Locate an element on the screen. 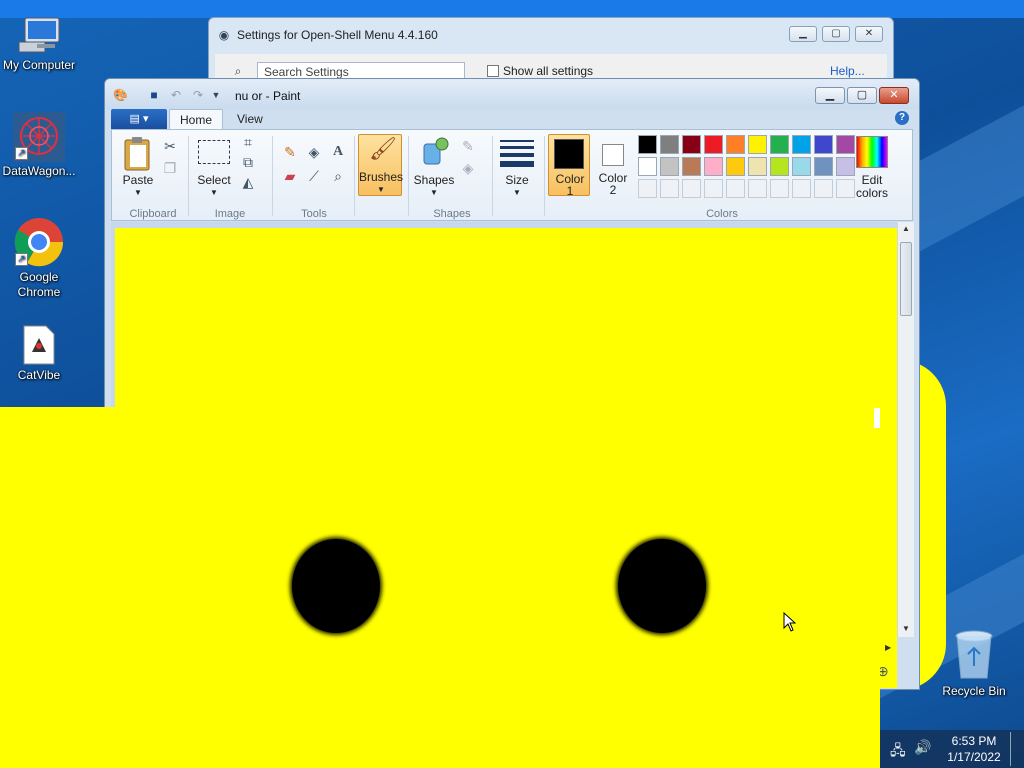 Image resolution: width=1024 pixels, height=768 pixels. size-dropdown-icon: ▼ is located at coordinates (517, 192).